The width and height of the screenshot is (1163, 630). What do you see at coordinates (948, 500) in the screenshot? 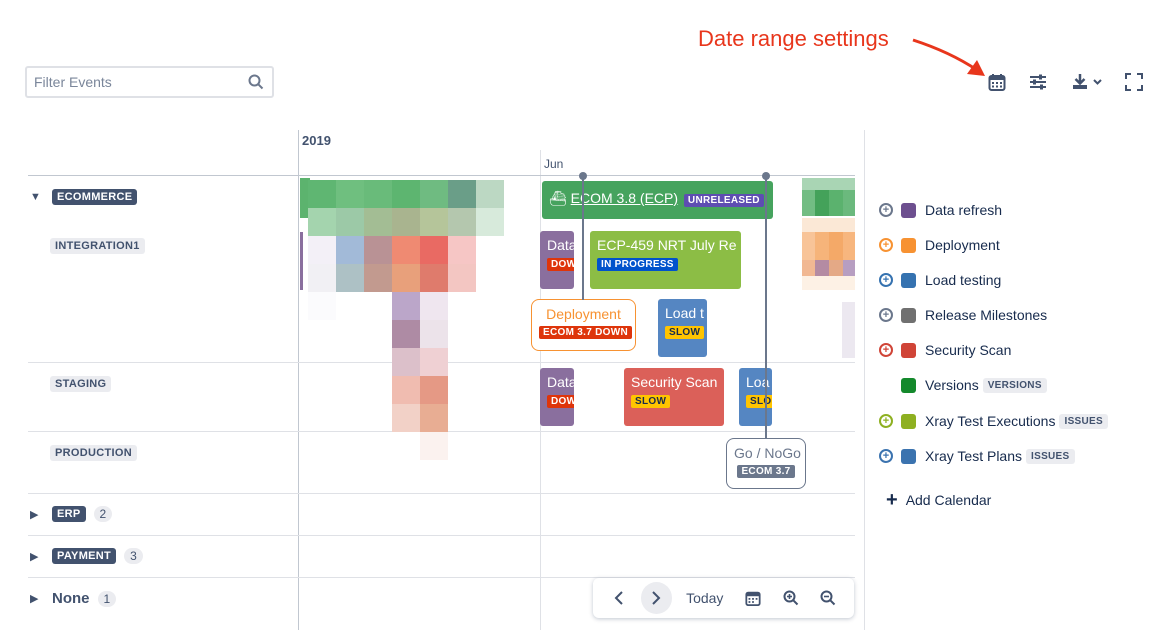
I see `add-calendar-label: Add Calendar` at bounding box center [948, 500].